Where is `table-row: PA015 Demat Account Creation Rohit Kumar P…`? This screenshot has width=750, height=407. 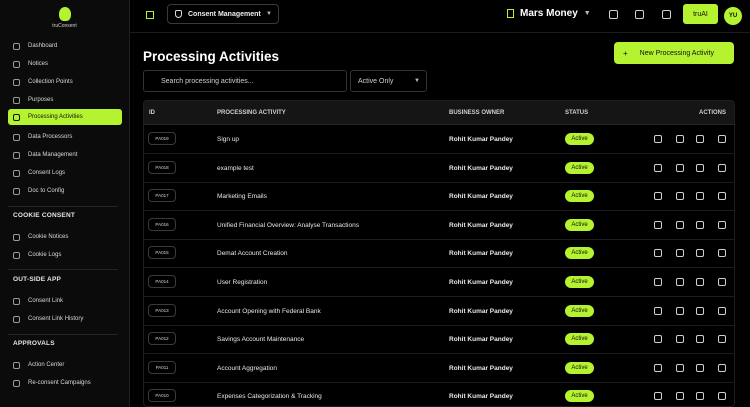 table-row: PA015 Demat Account Creation Rohit Kumar P… is located at coordinates (439, 254).